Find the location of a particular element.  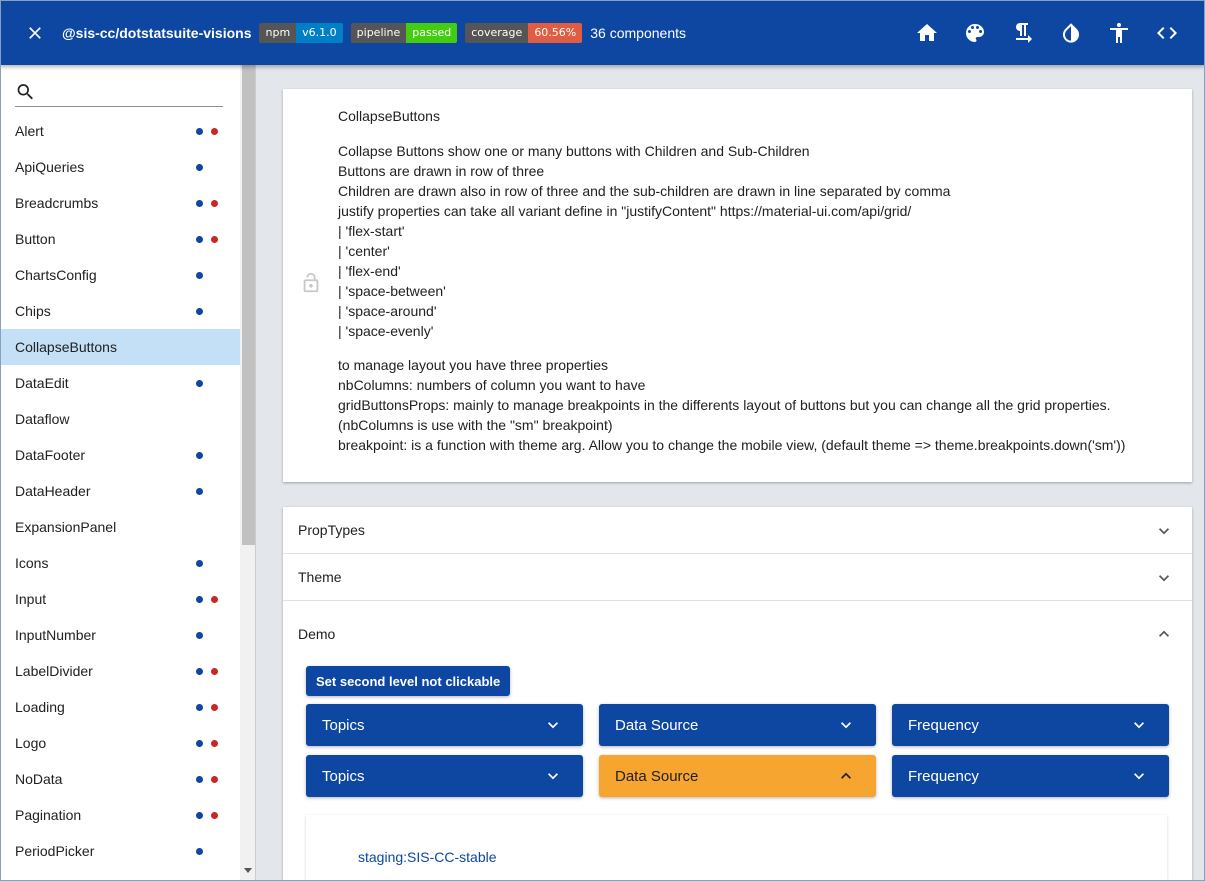

proptypes-panel-header: PropTypes is located at coordinates (737, 530).